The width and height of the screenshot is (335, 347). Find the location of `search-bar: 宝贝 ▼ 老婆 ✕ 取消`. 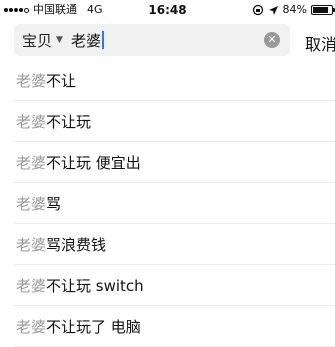

search-bar: 宝贝 ▼ 老婆 ✕ 取消 is located at coordinates (167, 40).